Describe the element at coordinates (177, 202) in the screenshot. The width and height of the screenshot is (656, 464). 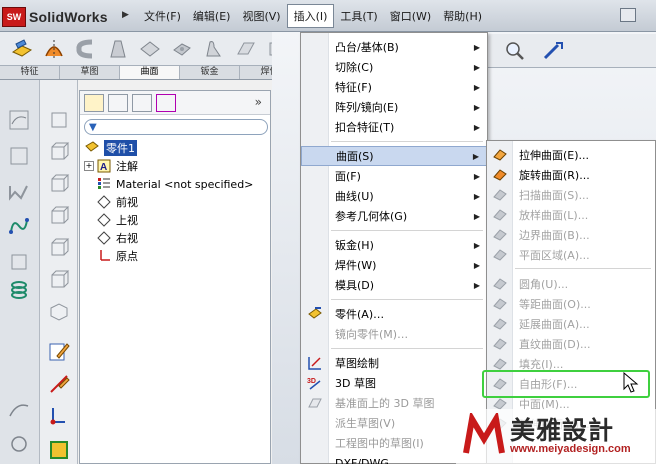
I see `tree-item: 前视` at that location.